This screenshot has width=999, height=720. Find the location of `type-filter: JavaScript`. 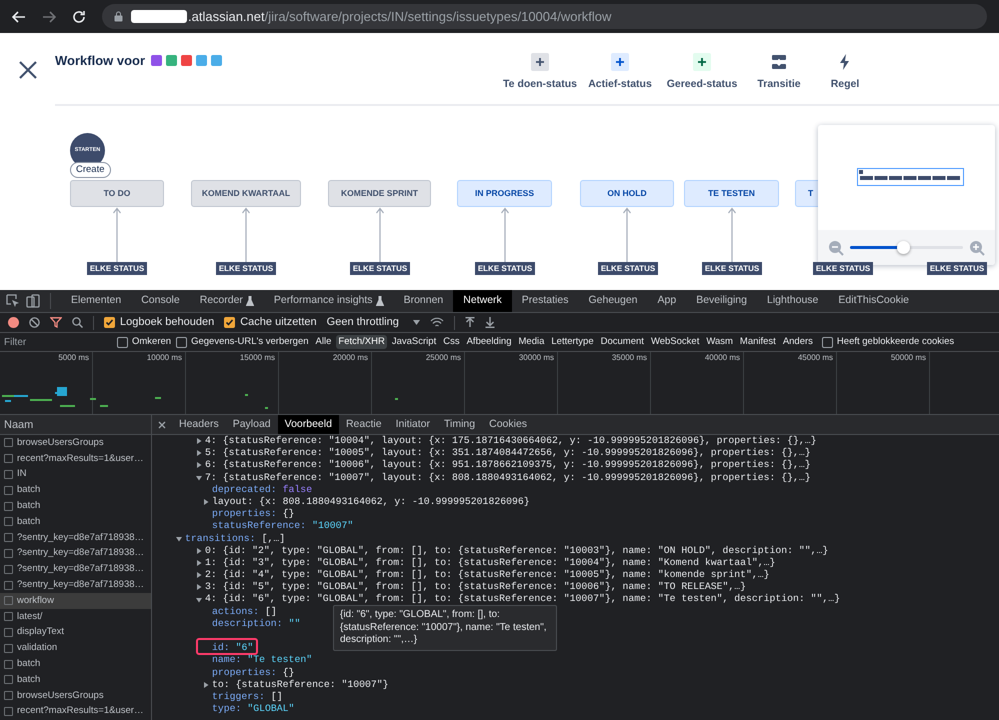

type-filter: JavaScript is located at coordinates (414, 342).